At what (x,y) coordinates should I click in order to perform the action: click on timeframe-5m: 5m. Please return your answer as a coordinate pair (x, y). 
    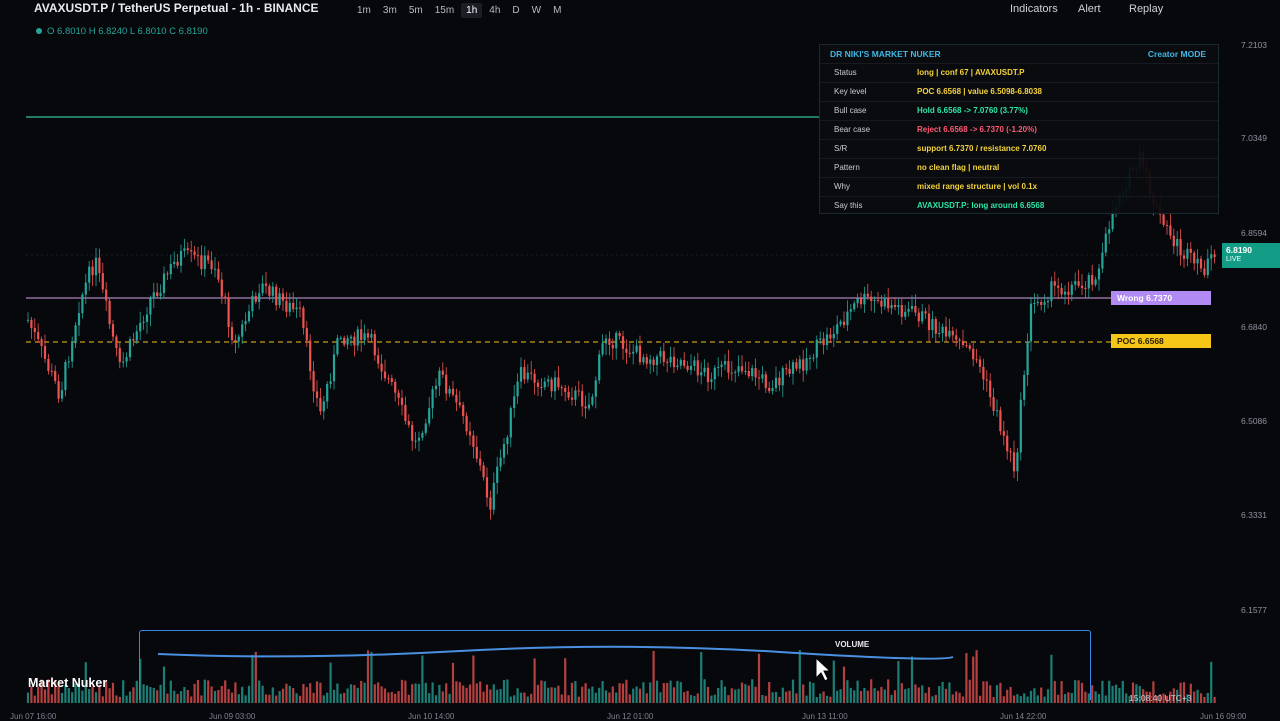
    Looking at the image, I should click on (416, 10).